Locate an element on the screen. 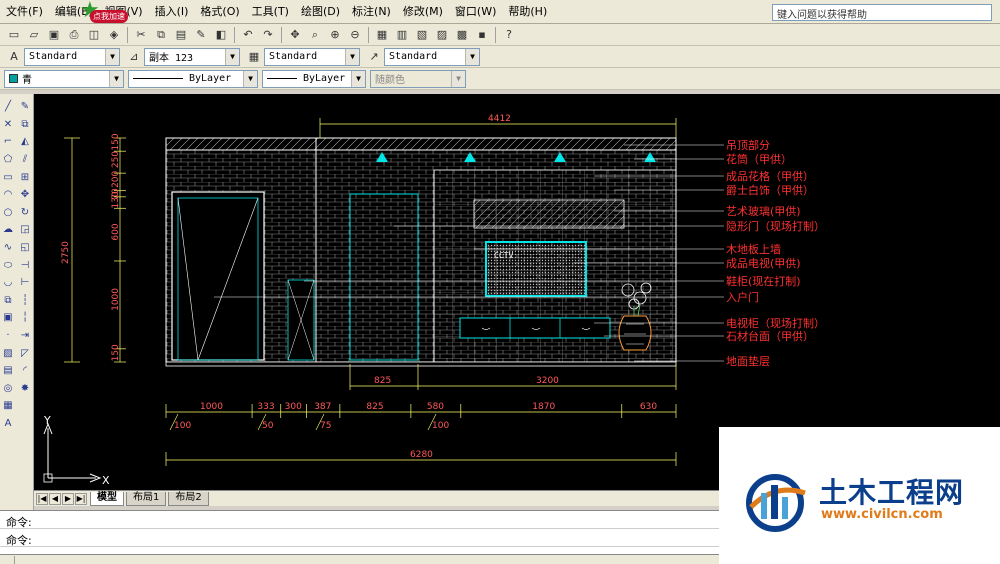 The height and width of the screenshot is (564, 1000). table-style-icon: ▦ is located at coordinates (254, 57).